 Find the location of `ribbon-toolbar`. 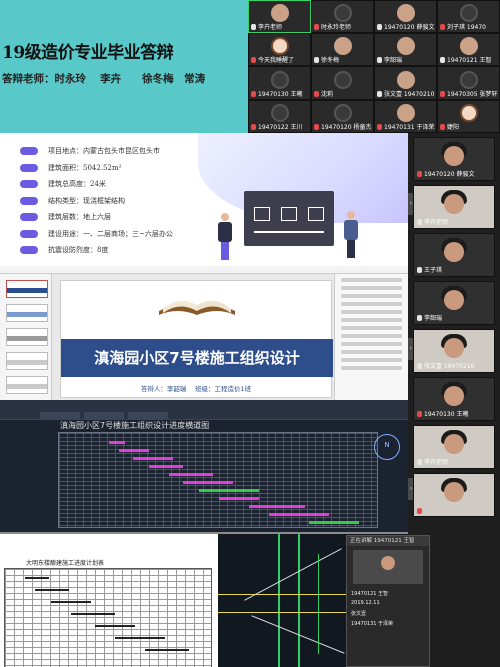

ribbon-toolbar is located at coordinates (204, 270).